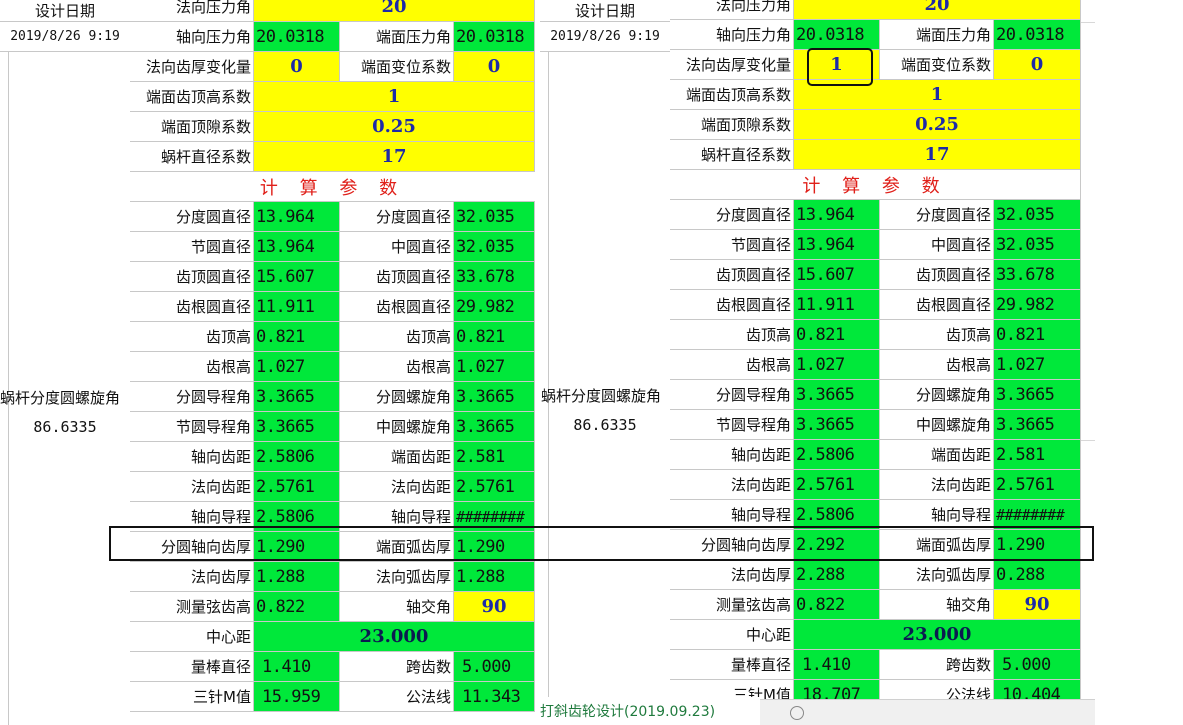  I want to click on pitch-axial-thickness-cell: 1.290, so click(297, 547).